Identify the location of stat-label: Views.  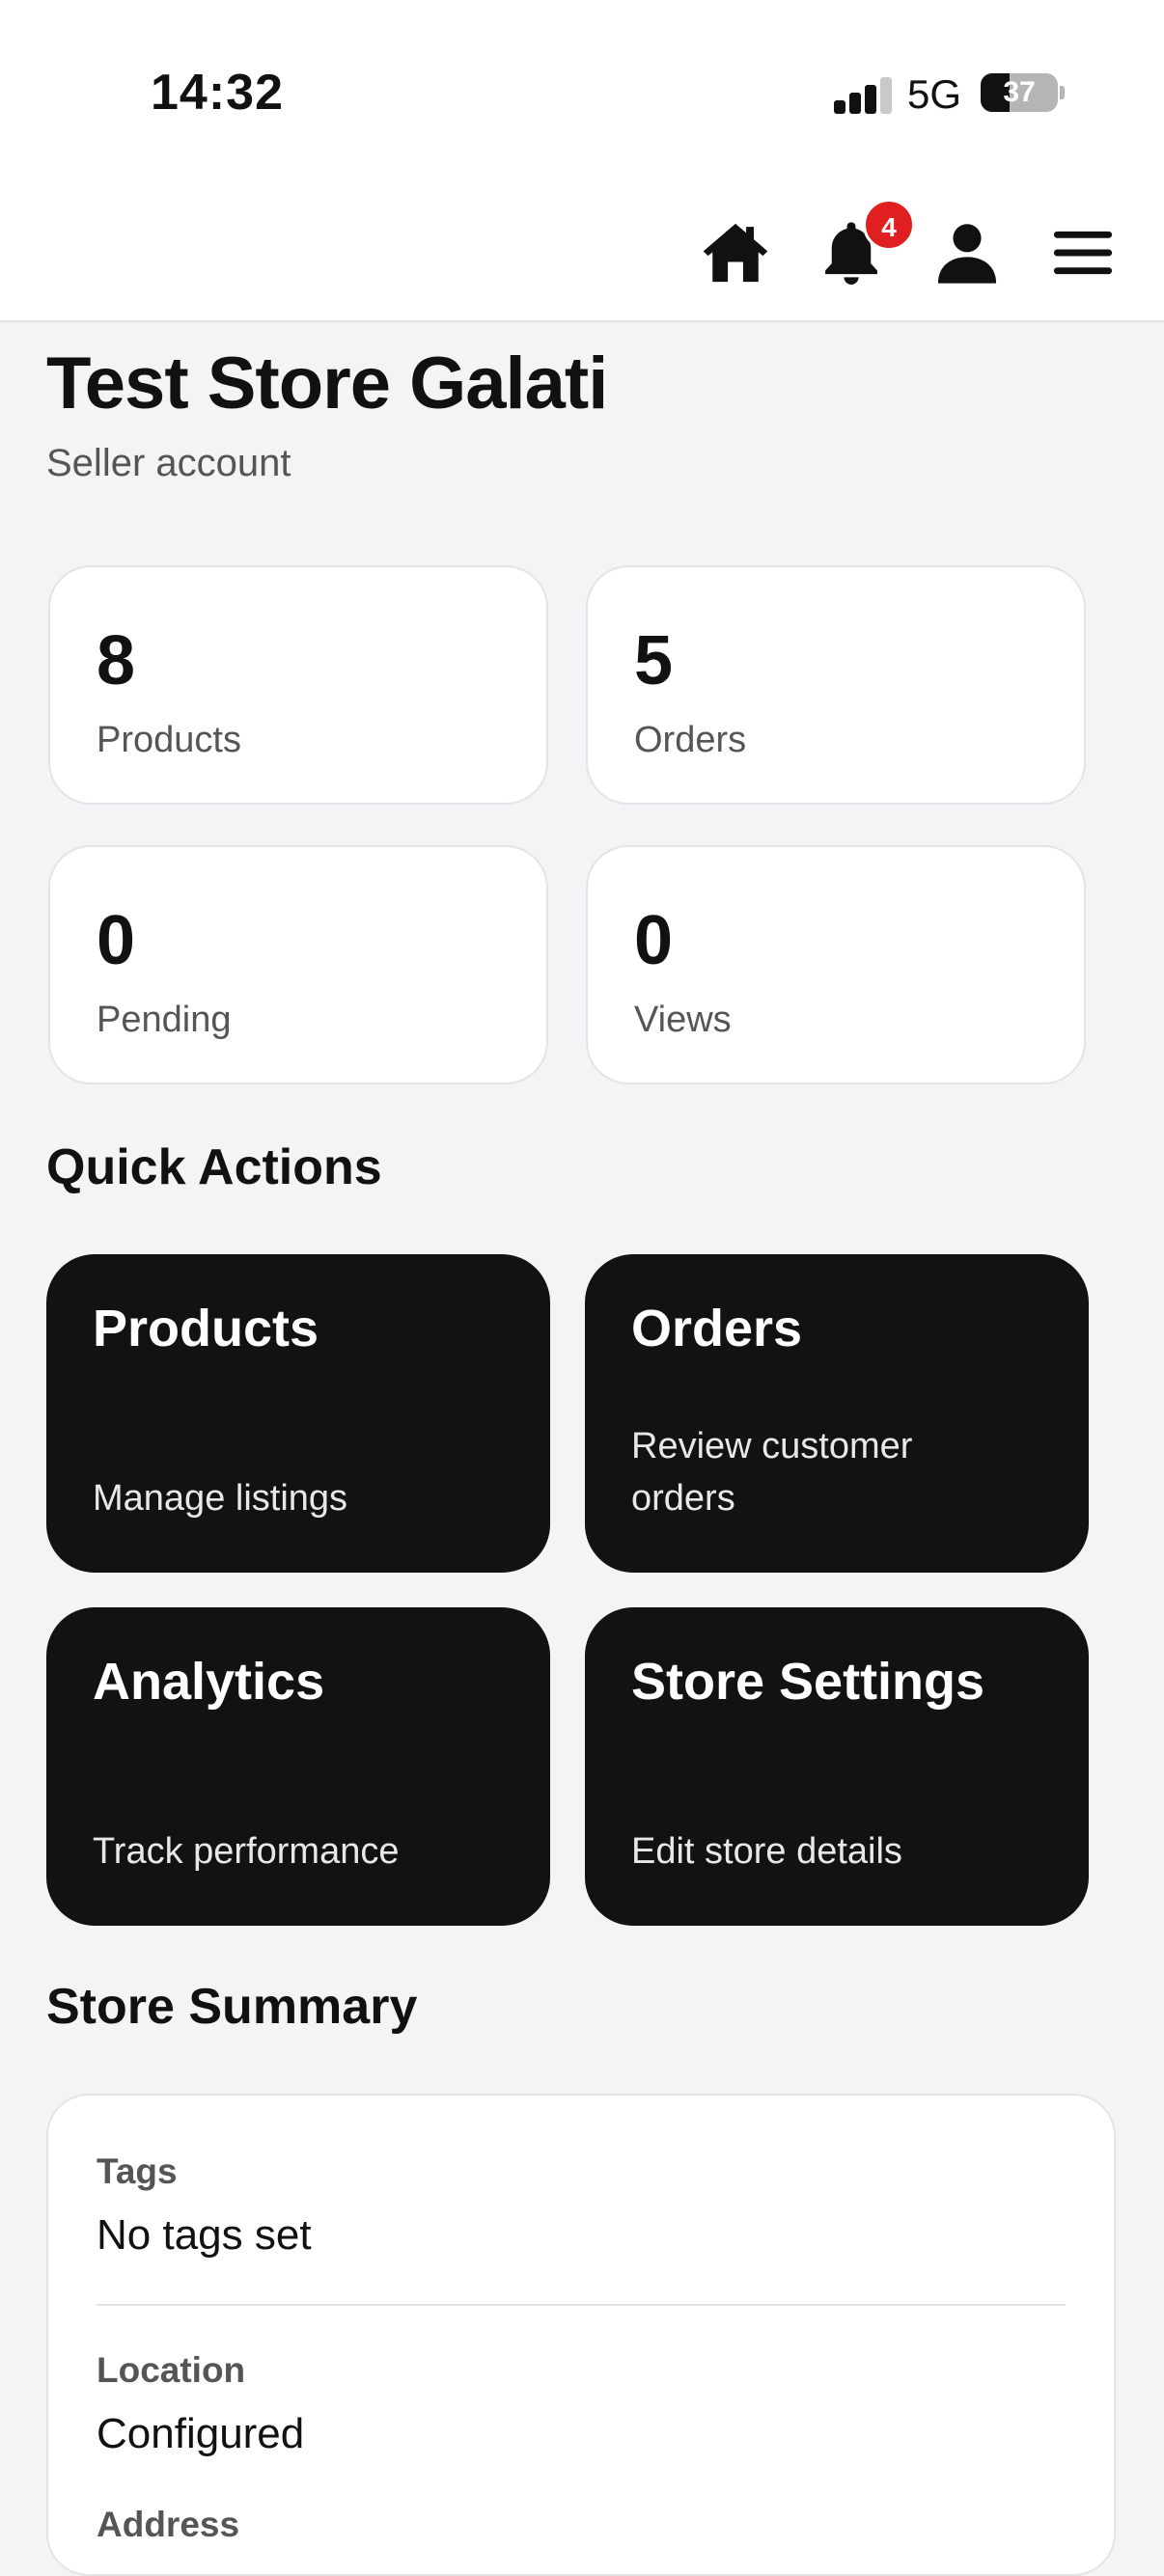
(683, 1020).